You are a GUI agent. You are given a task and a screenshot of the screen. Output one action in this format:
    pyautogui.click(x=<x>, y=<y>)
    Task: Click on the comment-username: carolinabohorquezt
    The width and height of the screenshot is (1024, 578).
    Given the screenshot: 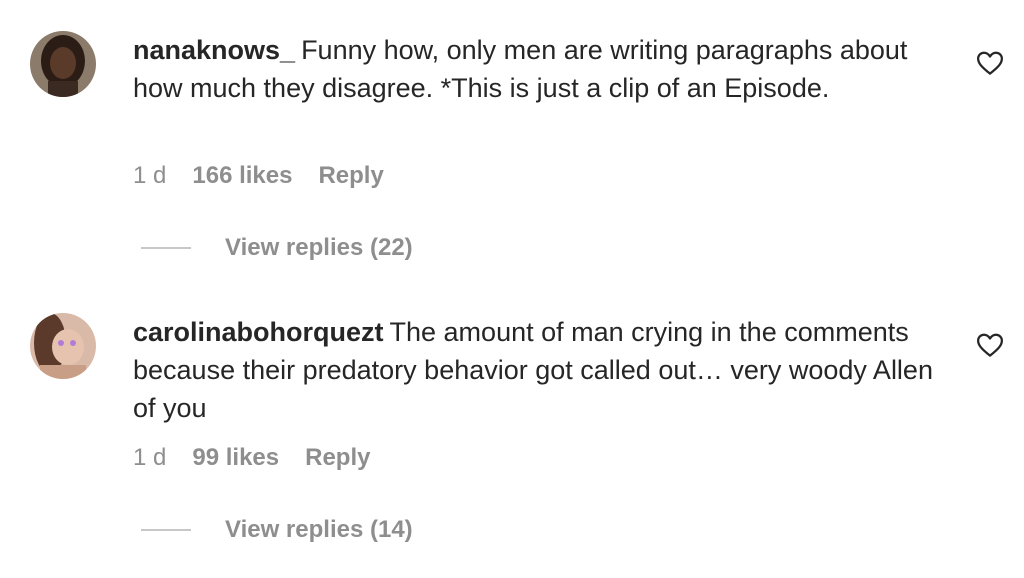 What is the action you would take?
    pyautogui.click(x=258, y=332)
    